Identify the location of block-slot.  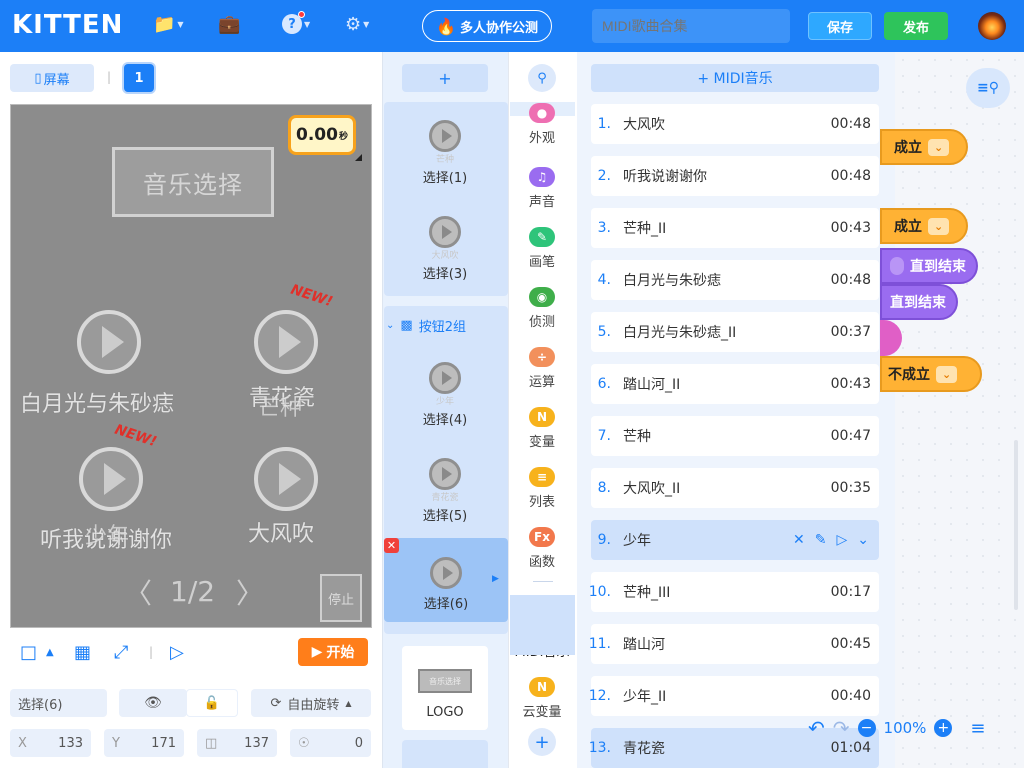
(897, 266).